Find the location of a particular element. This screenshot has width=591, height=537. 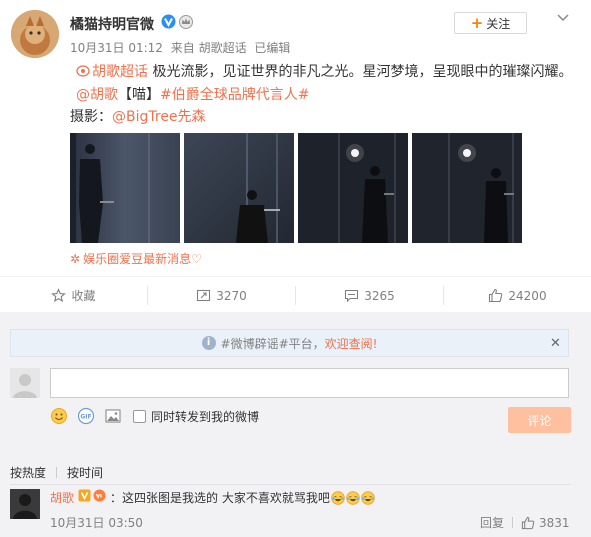

forward-checkbox is located at coordinates (139, 416).